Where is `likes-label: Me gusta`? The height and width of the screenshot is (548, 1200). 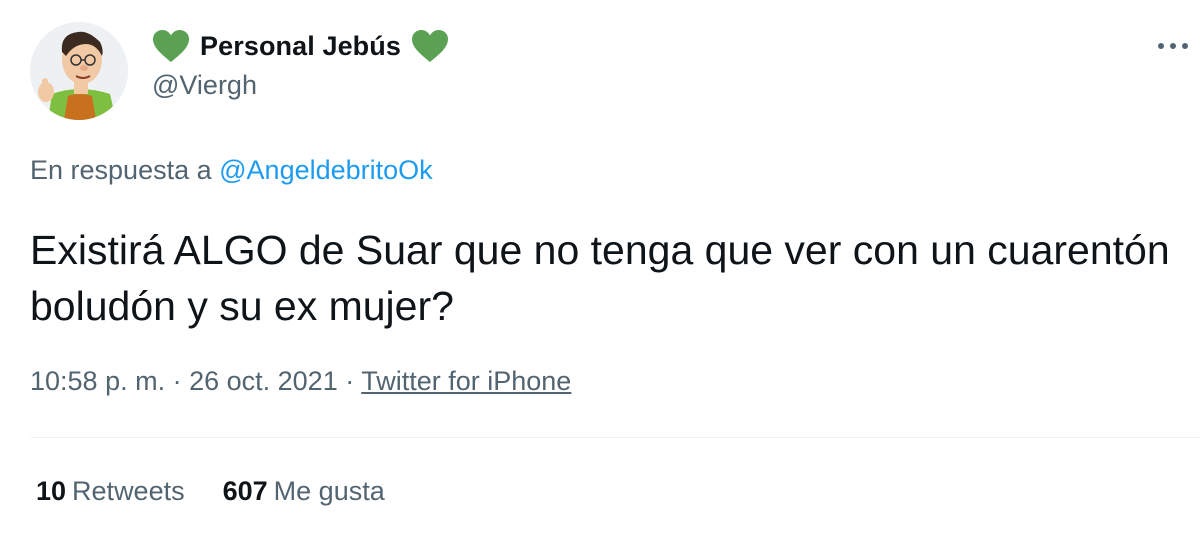 likes-label: Me gusta is located at coordinates (329, 491).